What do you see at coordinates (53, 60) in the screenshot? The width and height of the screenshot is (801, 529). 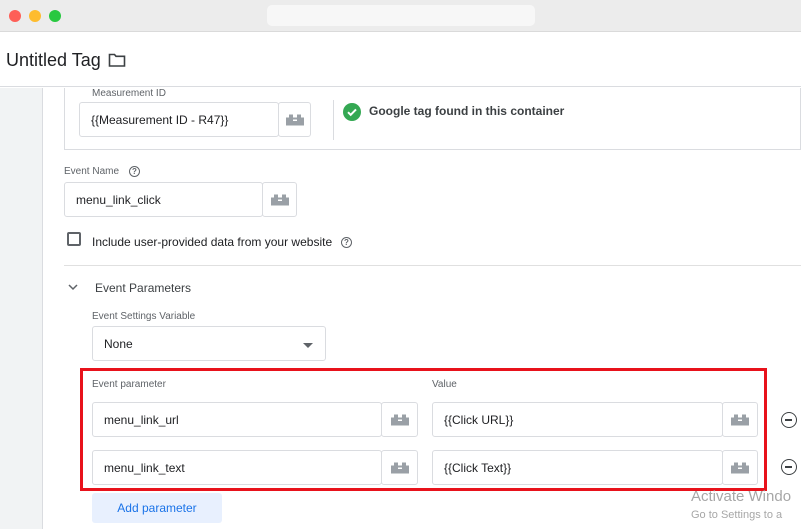 I see `tag-title: Untitled Tag` at bounding box center [53, 60].